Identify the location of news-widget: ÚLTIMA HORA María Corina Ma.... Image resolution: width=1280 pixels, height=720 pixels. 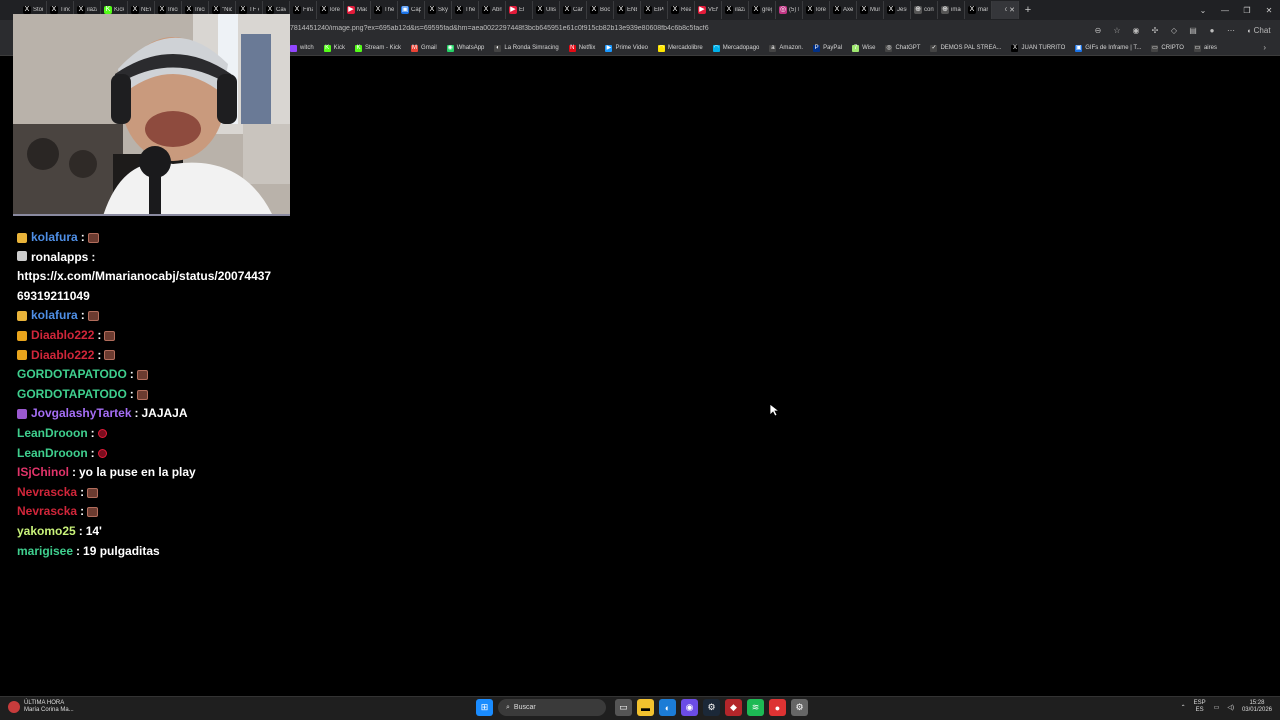
(41, 707).